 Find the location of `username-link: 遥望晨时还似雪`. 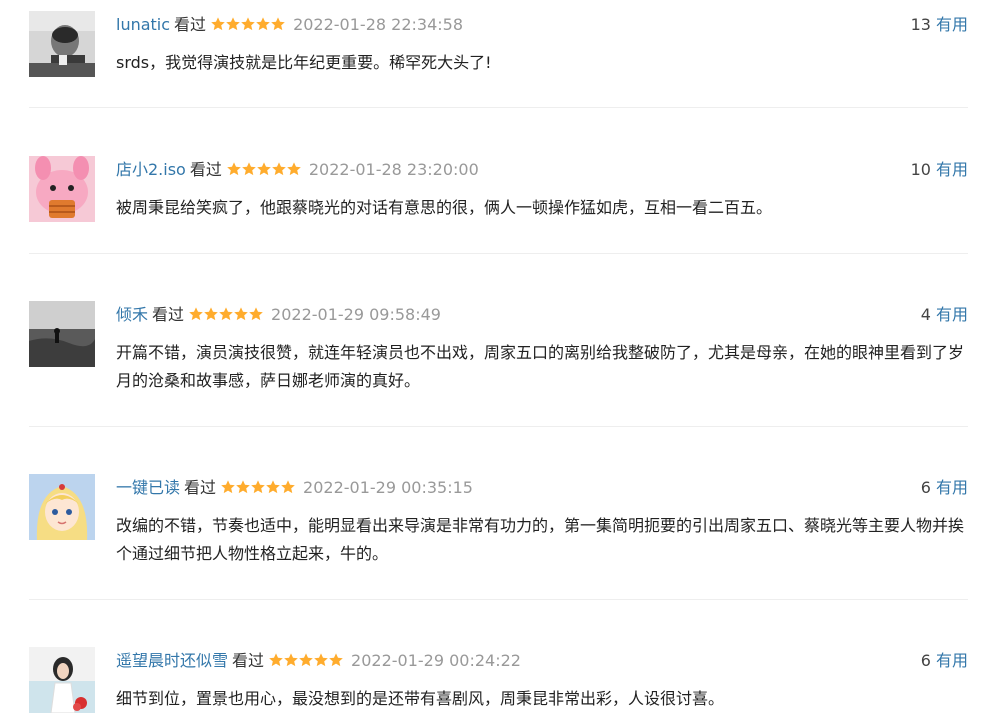

username-link: 遥望晨时还似雪 is located at coordinates (172, 660).